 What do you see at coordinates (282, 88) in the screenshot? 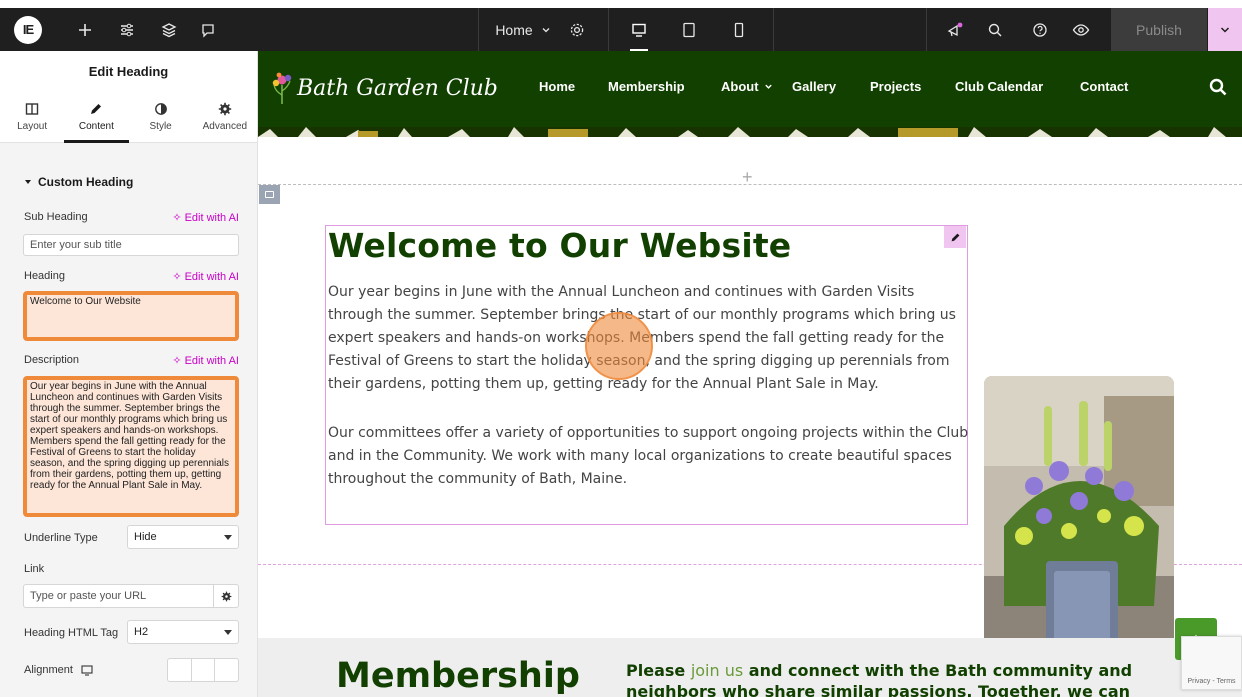
I see `flower-logo-icon` at bounding box center [282, 88].